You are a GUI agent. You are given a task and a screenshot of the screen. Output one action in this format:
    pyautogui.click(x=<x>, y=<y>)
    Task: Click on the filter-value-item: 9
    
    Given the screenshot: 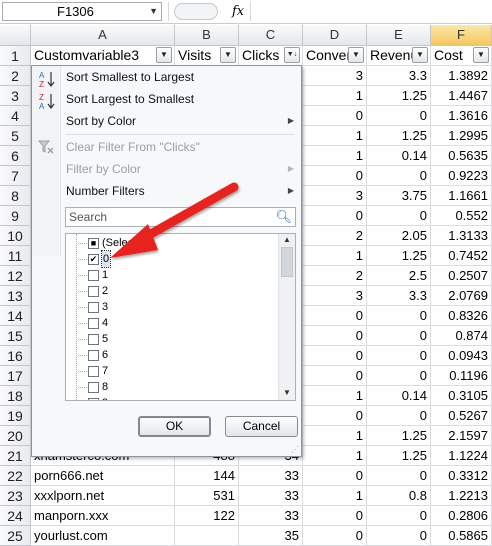 What is the action you would take?
    pyautogui.click(x=171, y=397)
    